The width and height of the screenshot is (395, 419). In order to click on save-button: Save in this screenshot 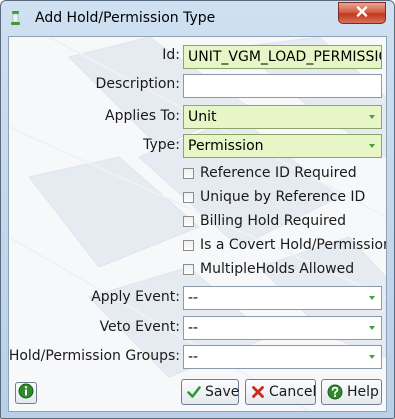, I will do `click(210, 392)`.